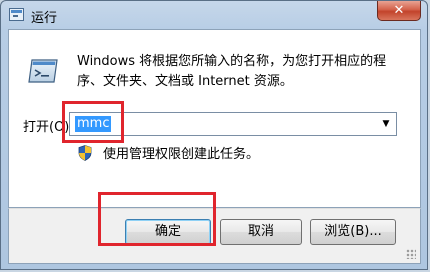  I want to click on resize-grip, so click(411, 254).